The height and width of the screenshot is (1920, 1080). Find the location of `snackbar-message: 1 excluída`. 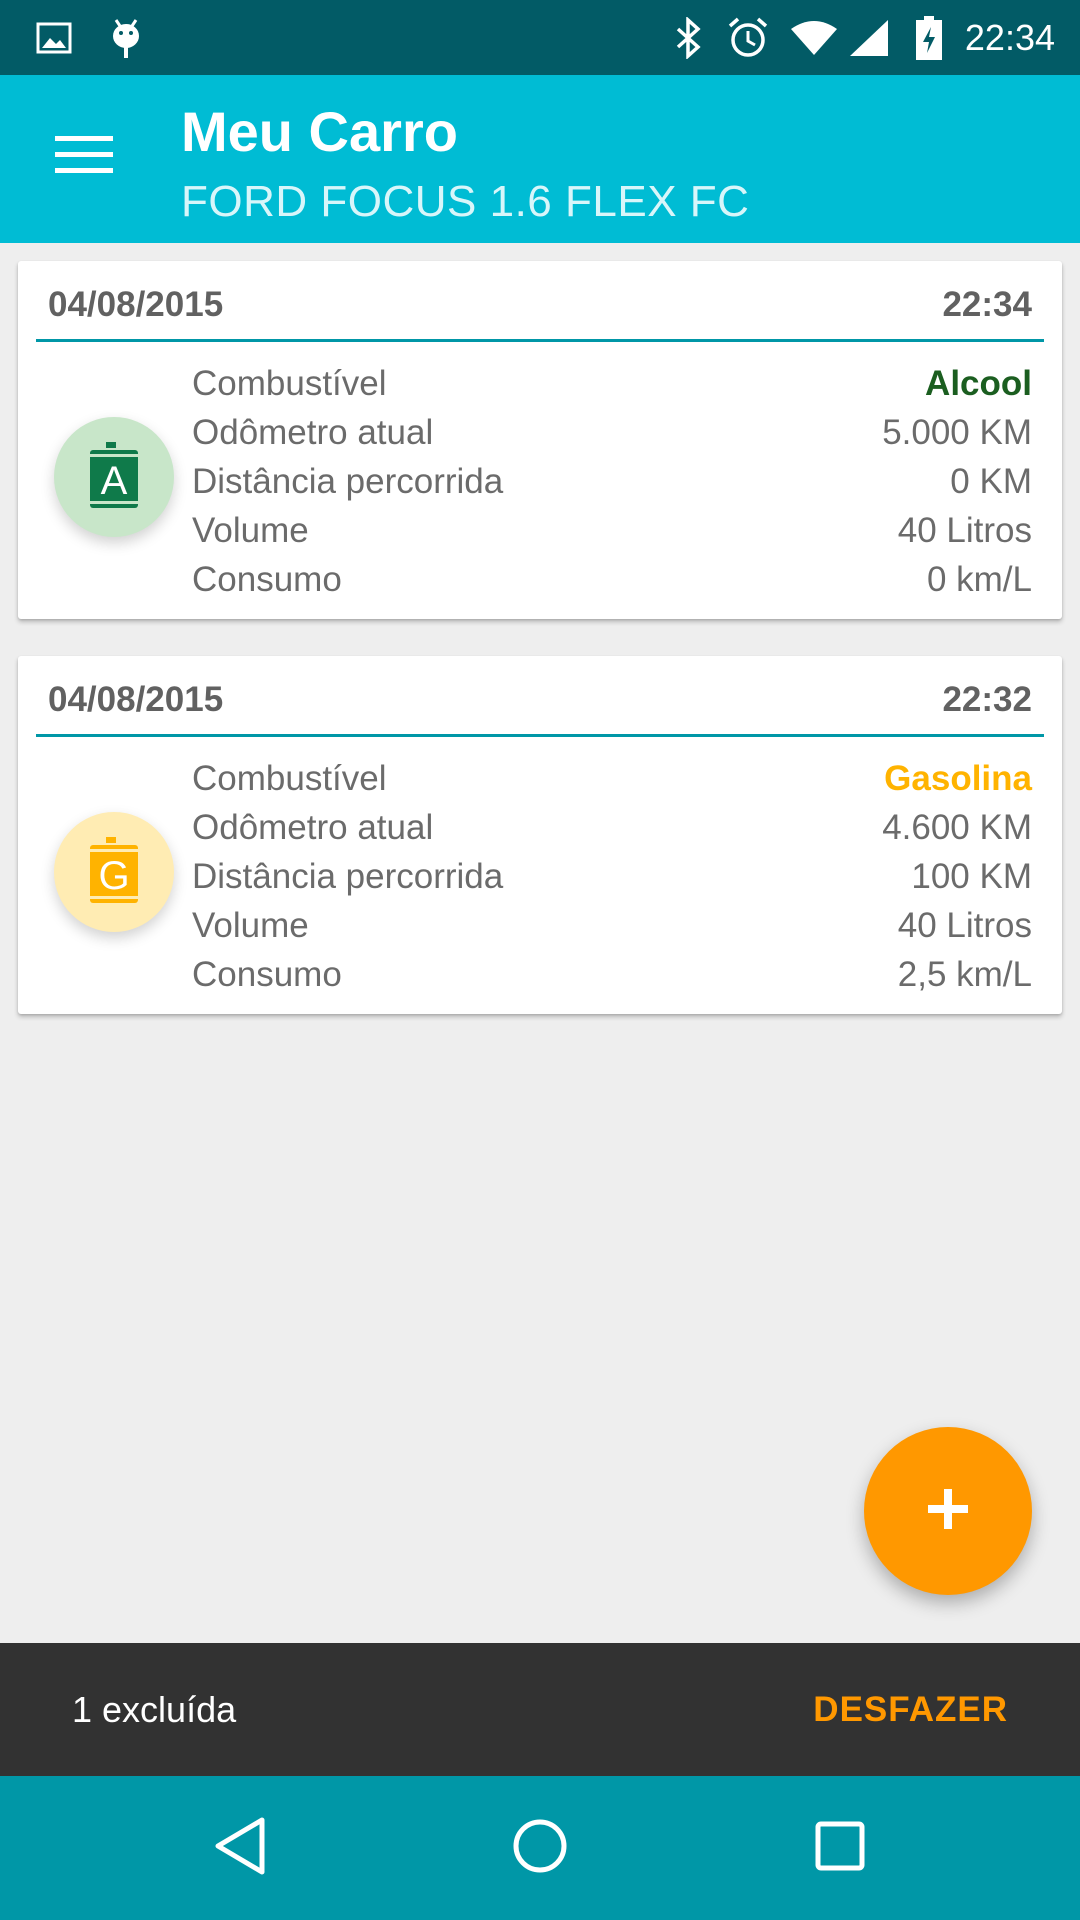

snackbar-message: 1 excluída is located at coordinates (154, 1709).